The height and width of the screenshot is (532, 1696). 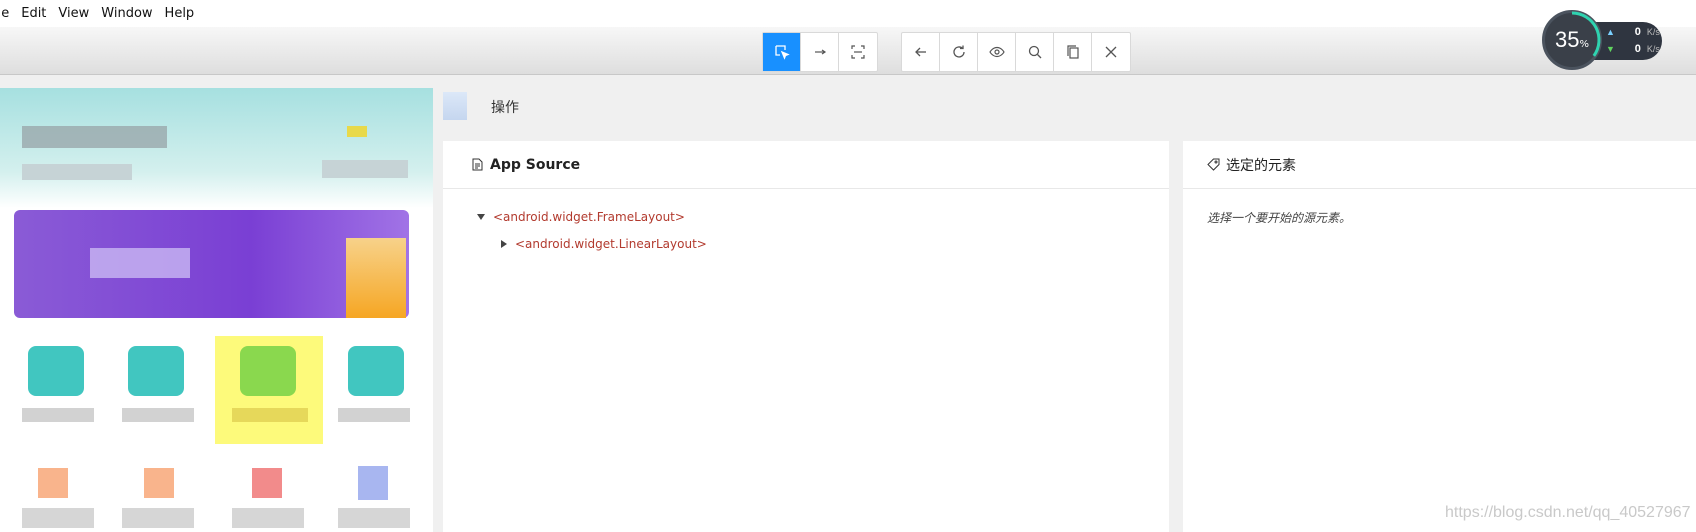 What do you see at coordinates (477, 164) in the screenshot?
I see `file-icon` at bounding box center [477, 164].